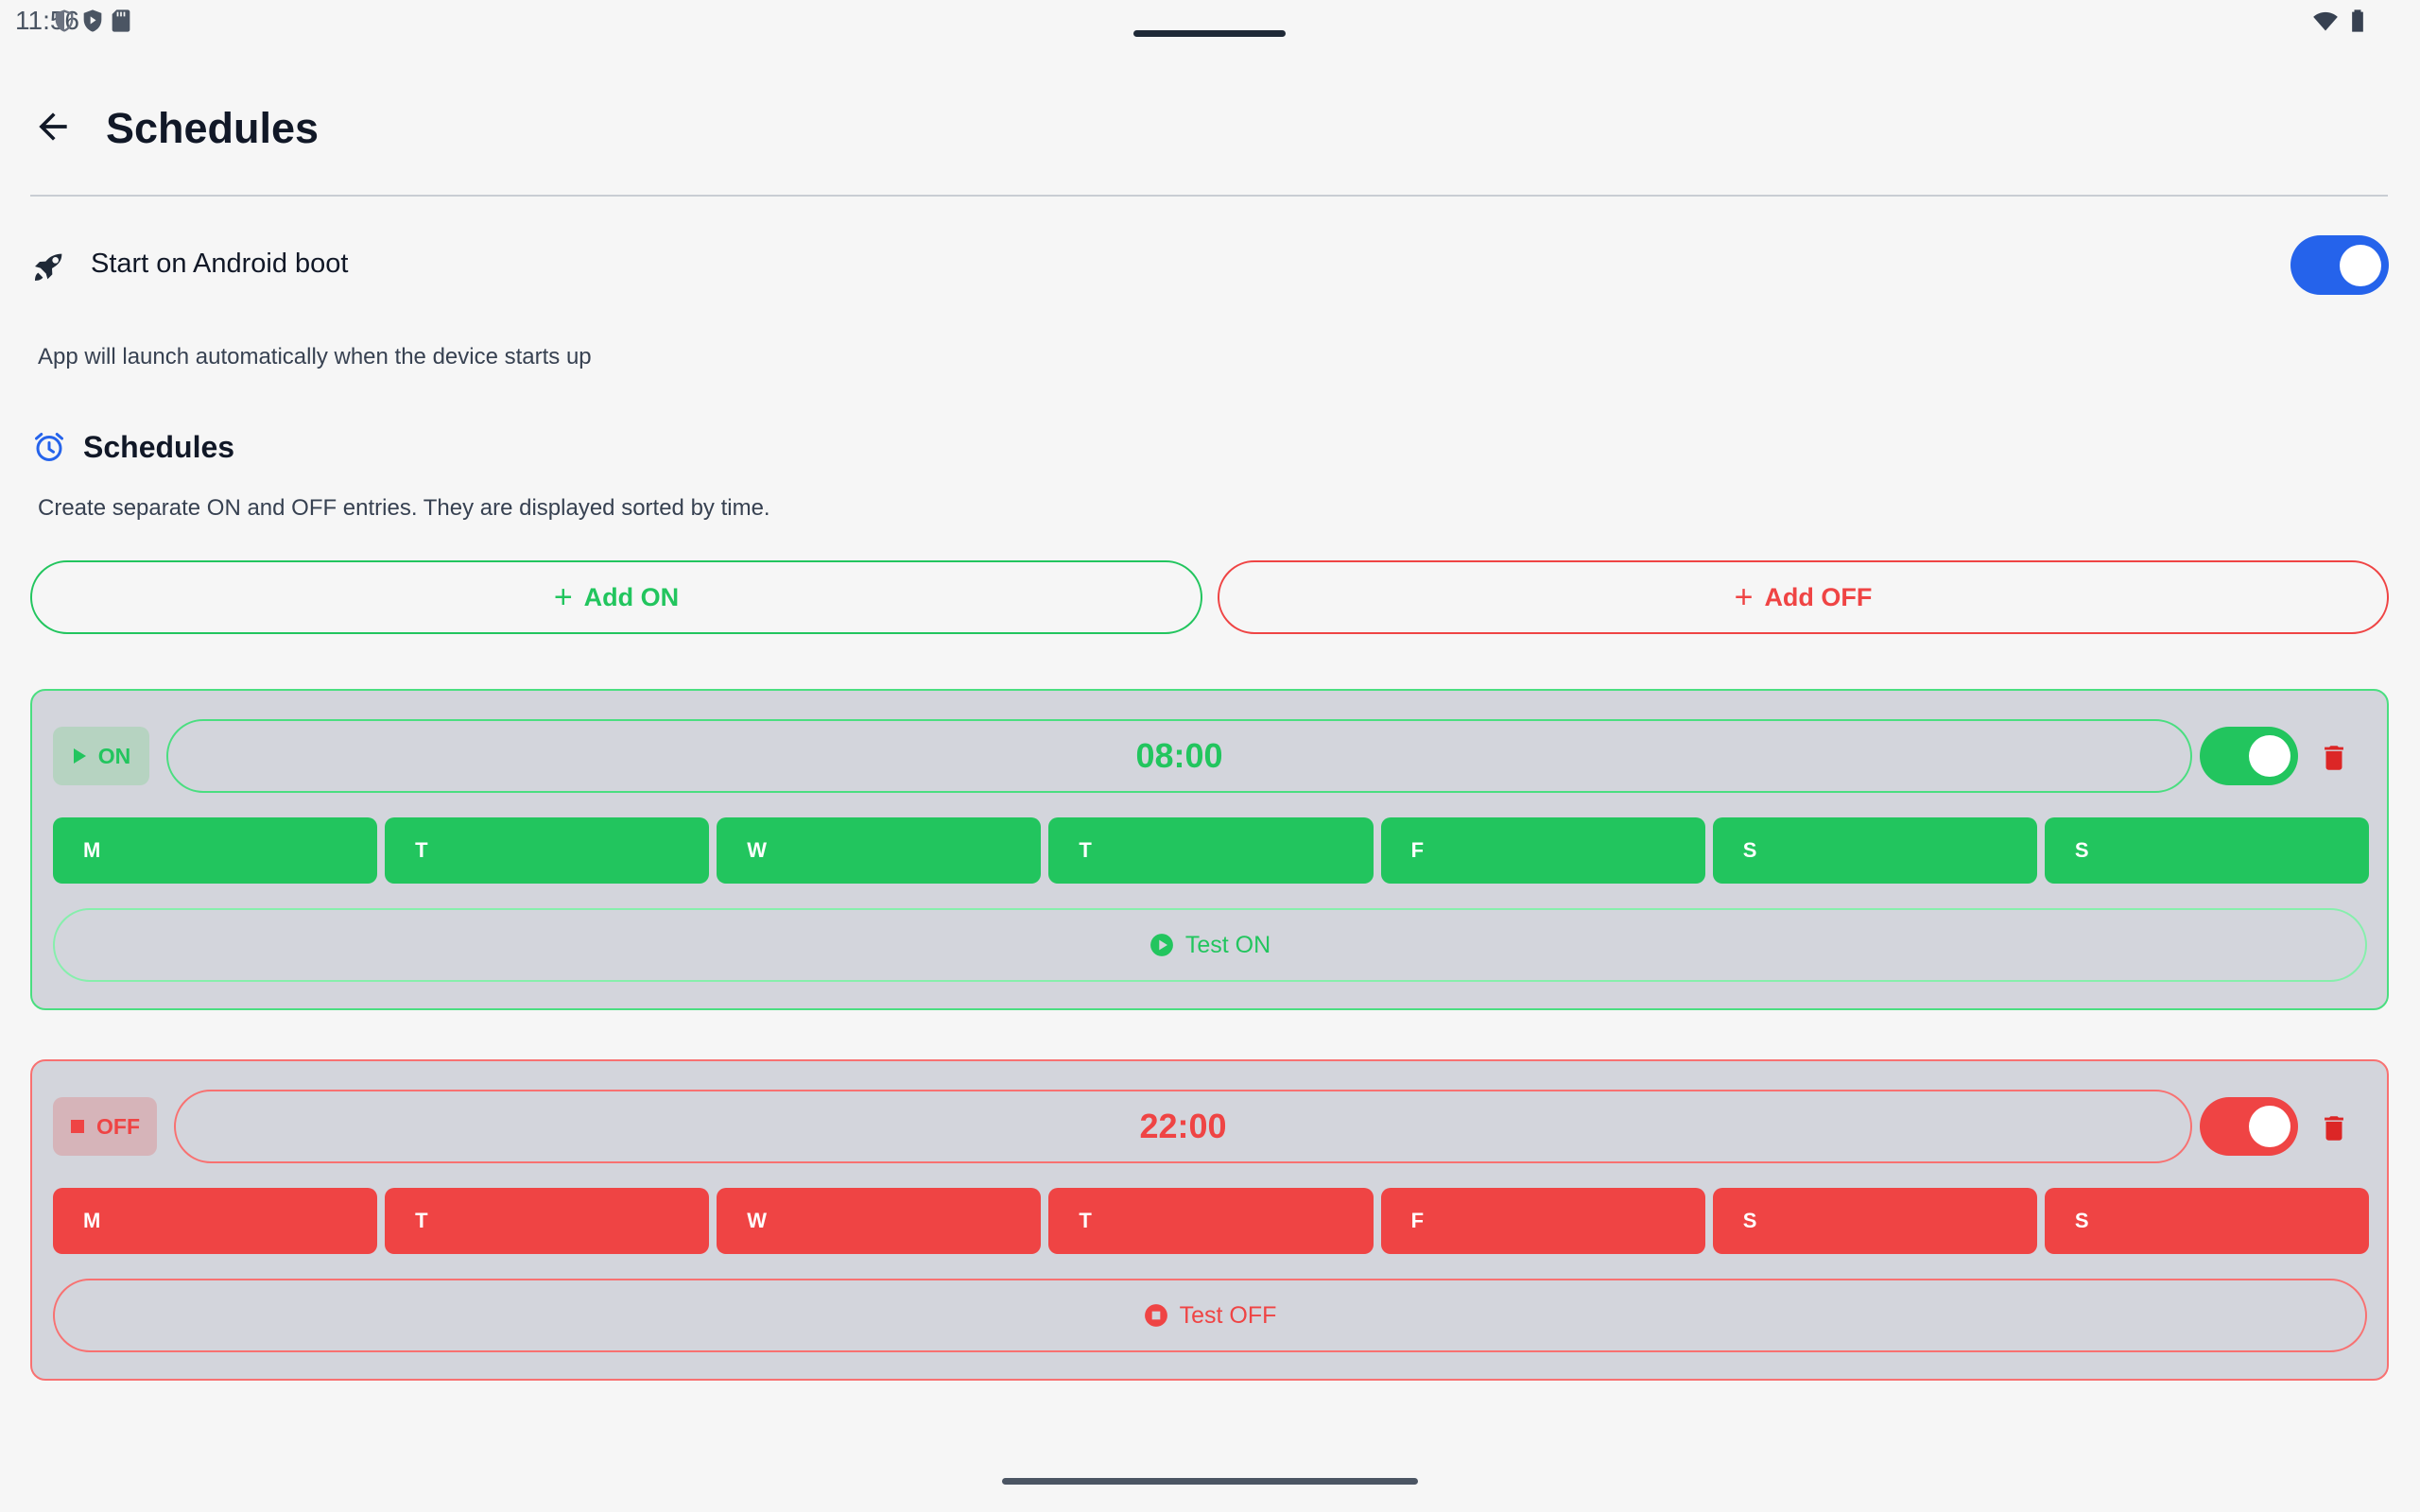  Describe the element at coordinates (1210, 1481) in the screenshot. I see `home-indicator` at that location.